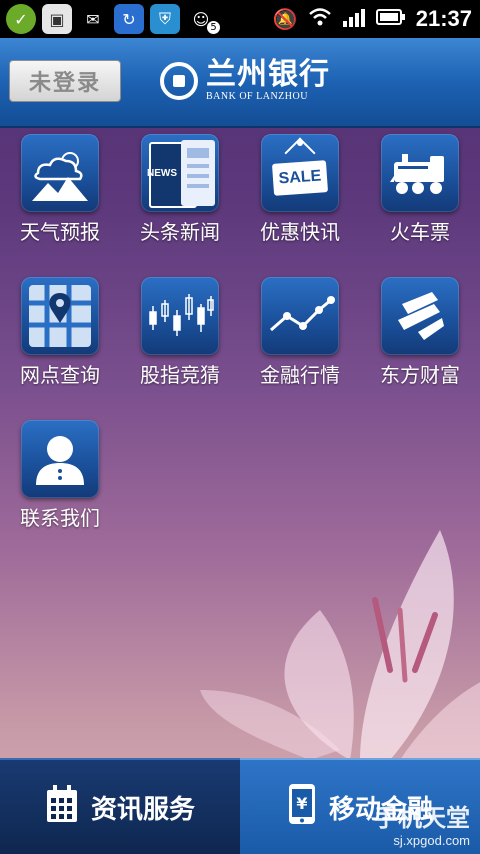 This screenshot has width=480, height=854. What do you see at coordinates (62, 807) in the screenshot?
I see `calendar-icon` at bounding box center [62, 807].